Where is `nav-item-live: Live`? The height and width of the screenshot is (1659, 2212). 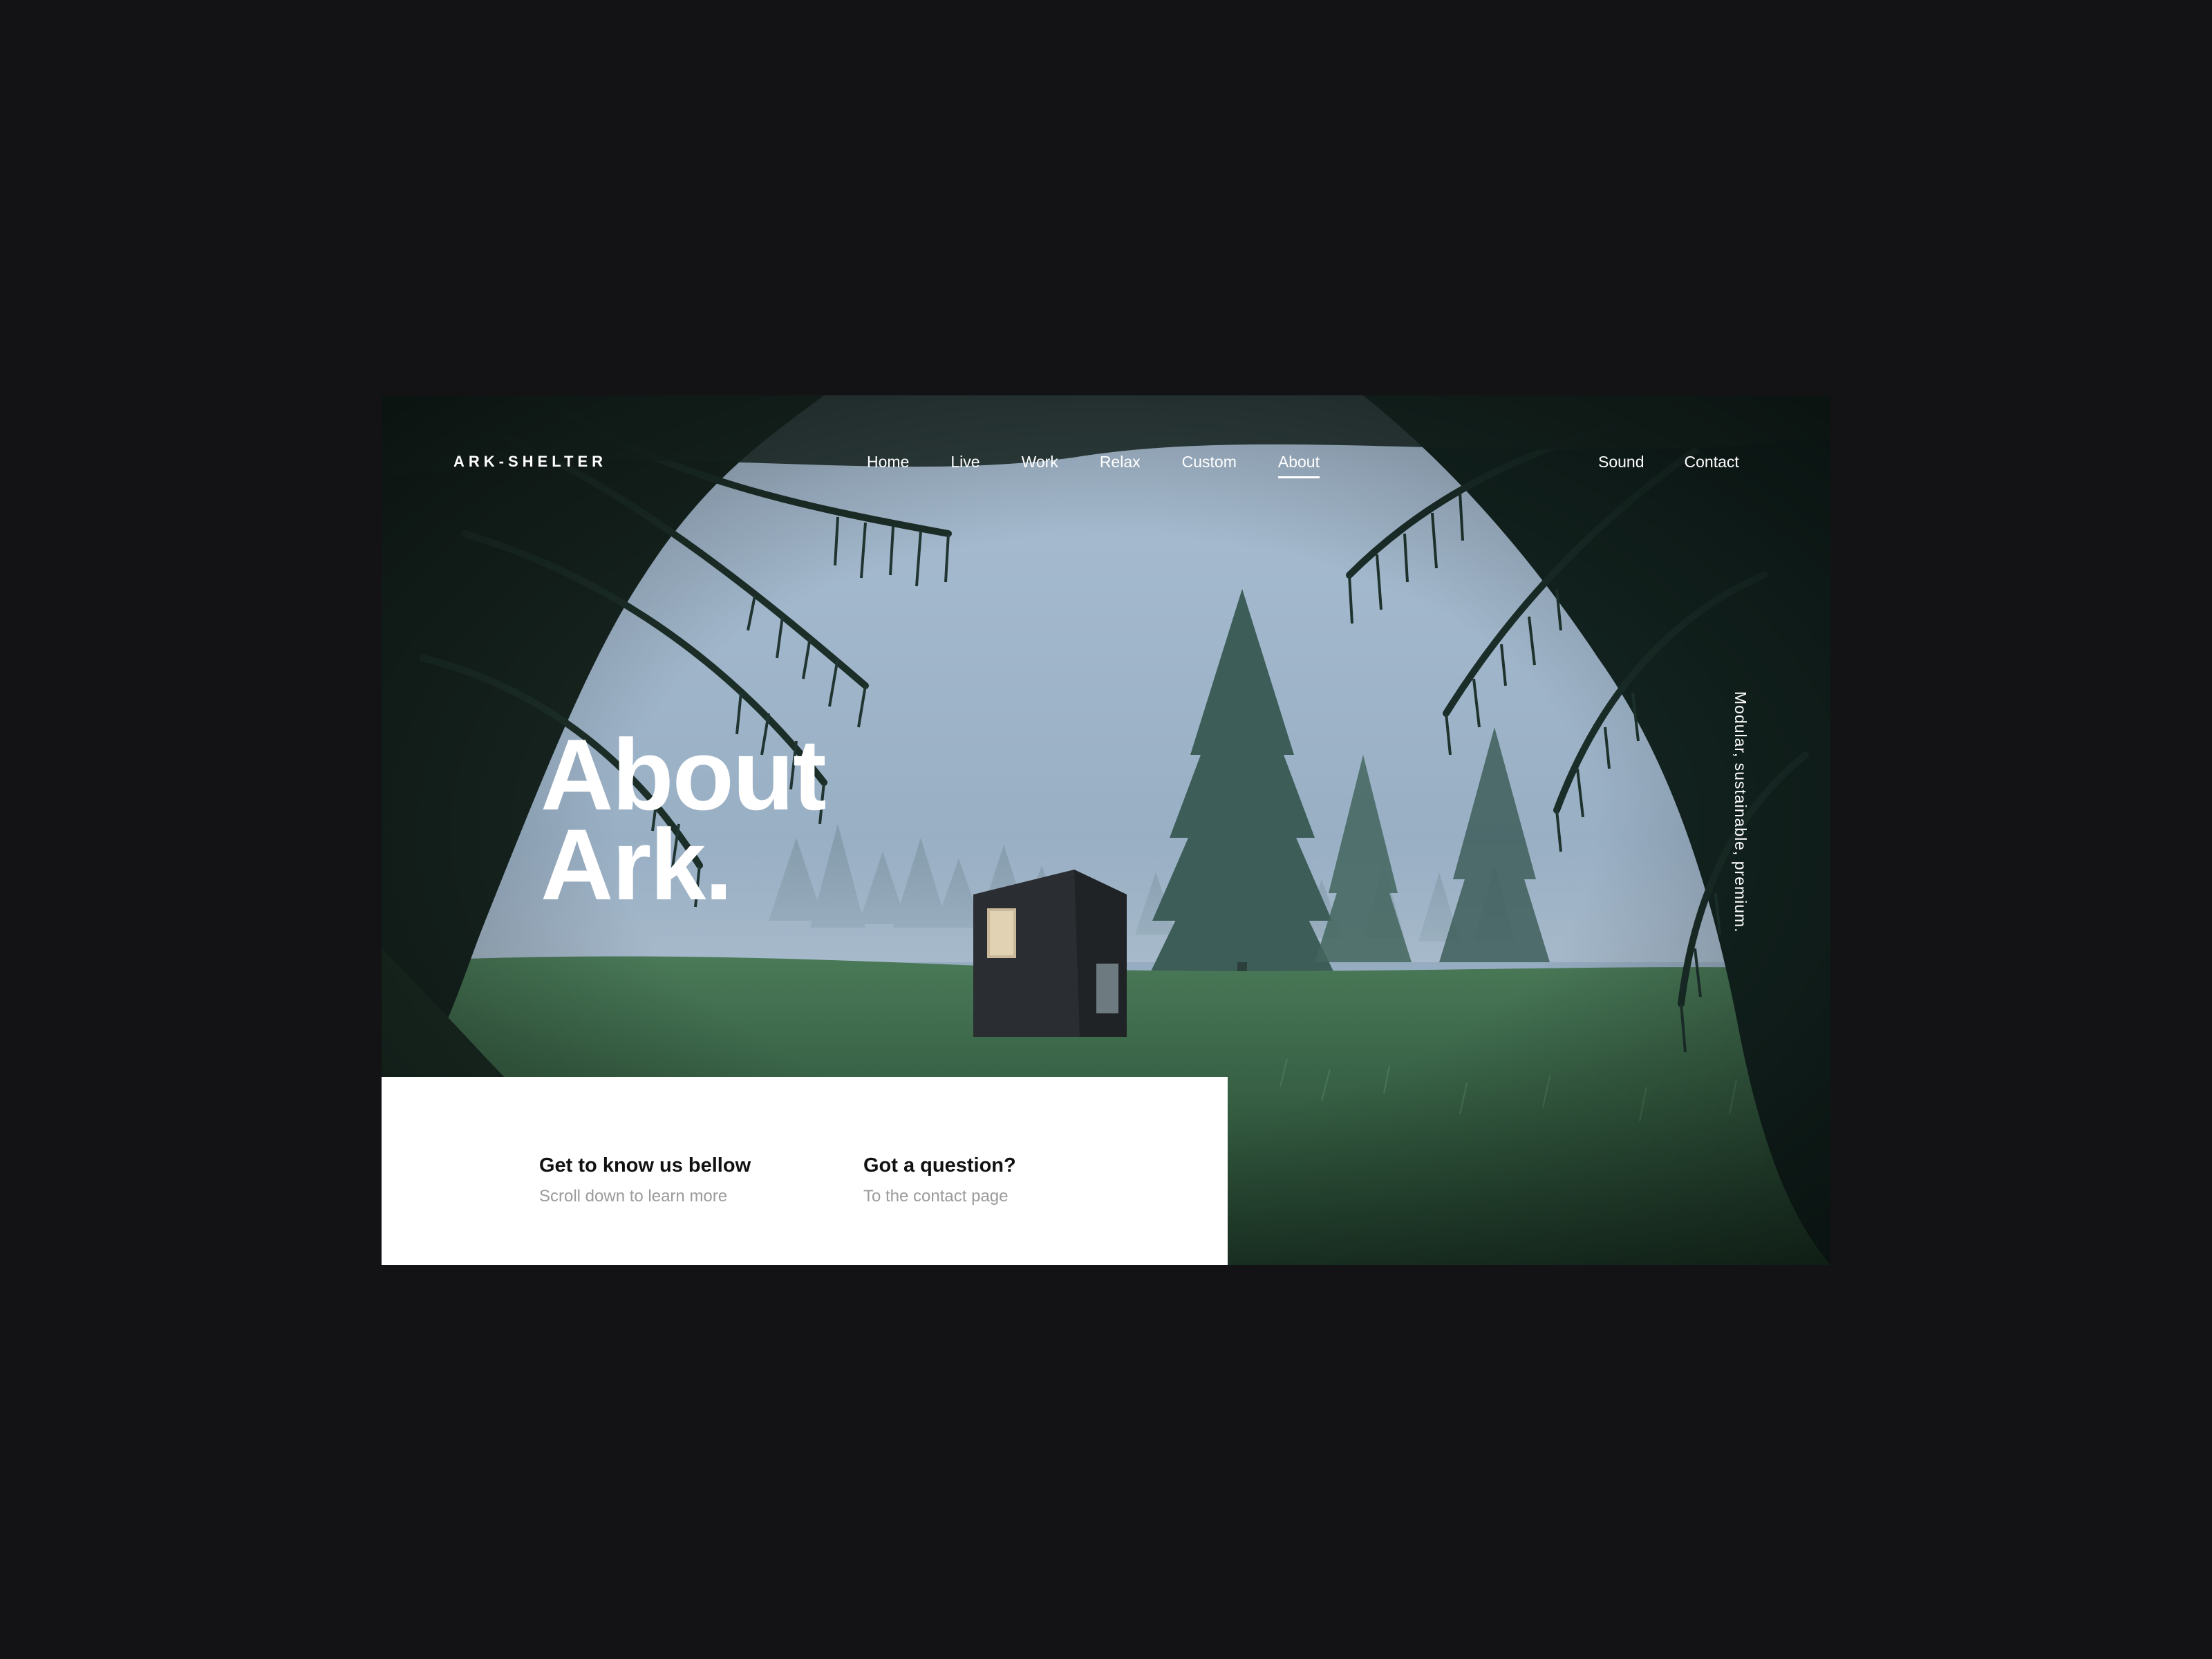 nav-item-live: Live is located at coordinates (965, 462).